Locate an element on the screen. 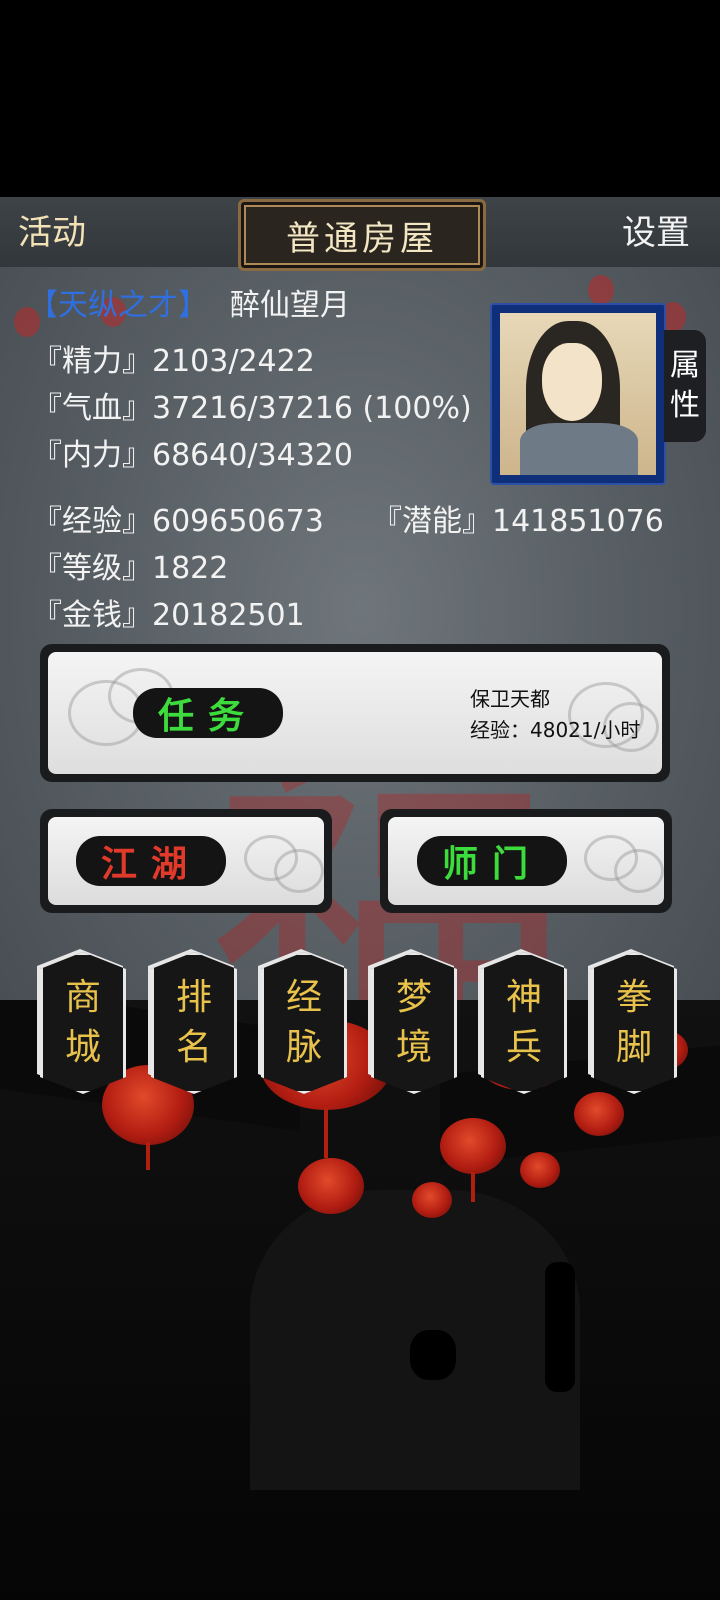 The width and height of the screenshot is (720, 1600). menu-tile-char: 排 is located at coordinates (193, 997).